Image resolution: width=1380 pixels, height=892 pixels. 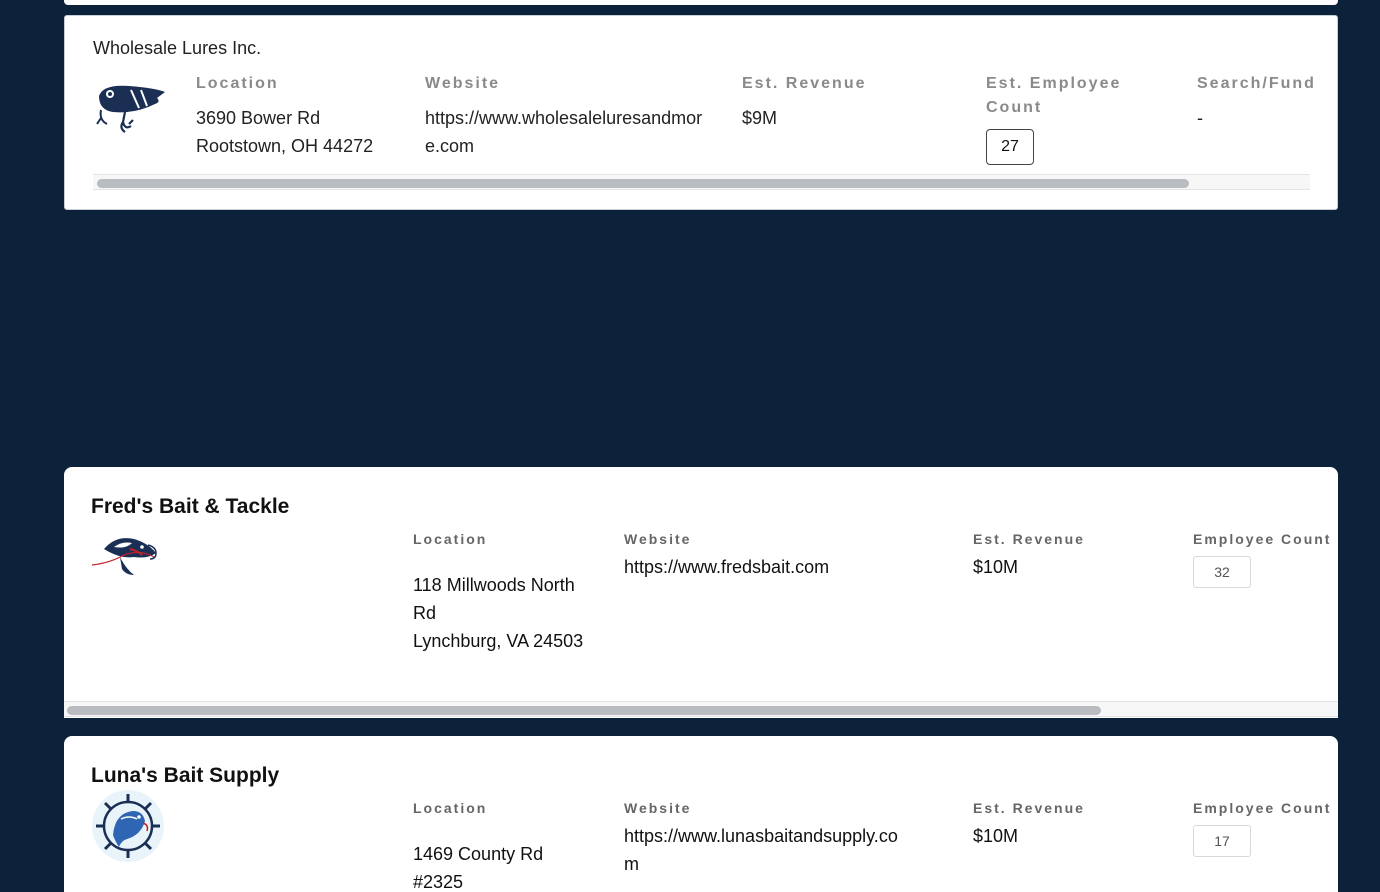 I want to click on company-name: Luna's Bait Supply, so click(x=185, y=775).